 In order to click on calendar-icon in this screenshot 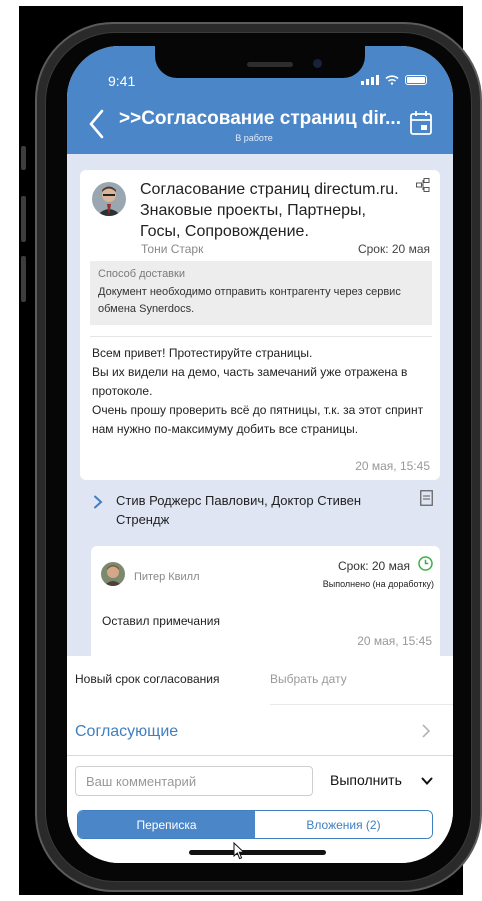, I will do `click(421, 123)`.